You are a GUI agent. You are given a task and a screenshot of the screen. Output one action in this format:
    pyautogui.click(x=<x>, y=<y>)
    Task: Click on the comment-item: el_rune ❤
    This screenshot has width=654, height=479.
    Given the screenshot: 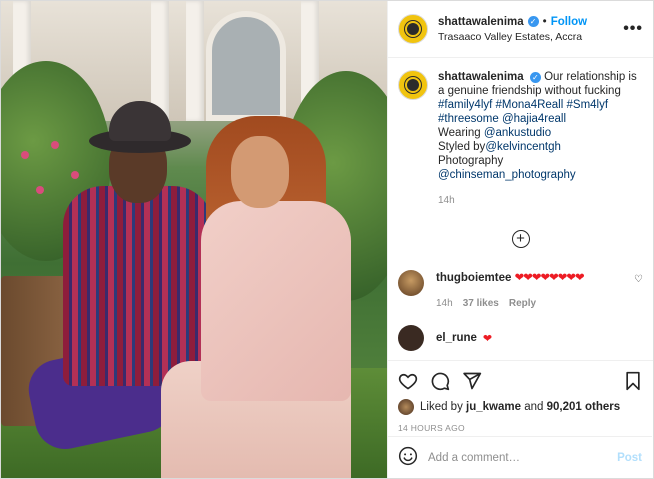 What is the action you would take?
    pyautogui.click(x=520, y=338)
    